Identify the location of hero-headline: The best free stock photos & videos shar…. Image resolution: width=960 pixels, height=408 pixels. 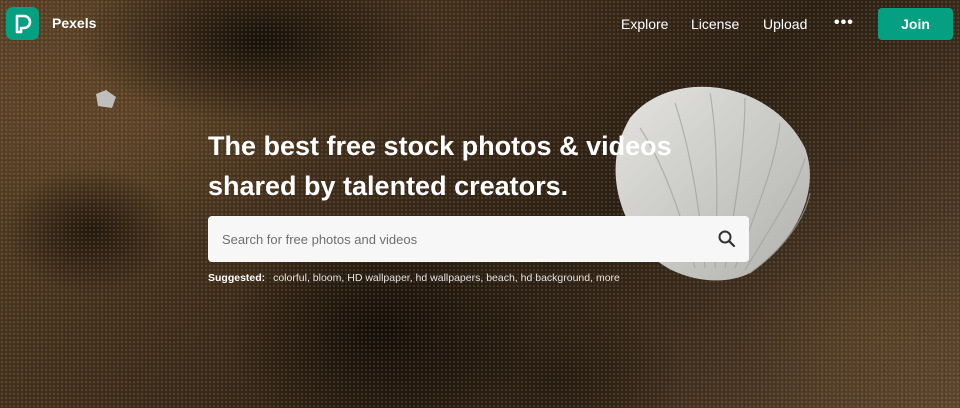
(488, 166).